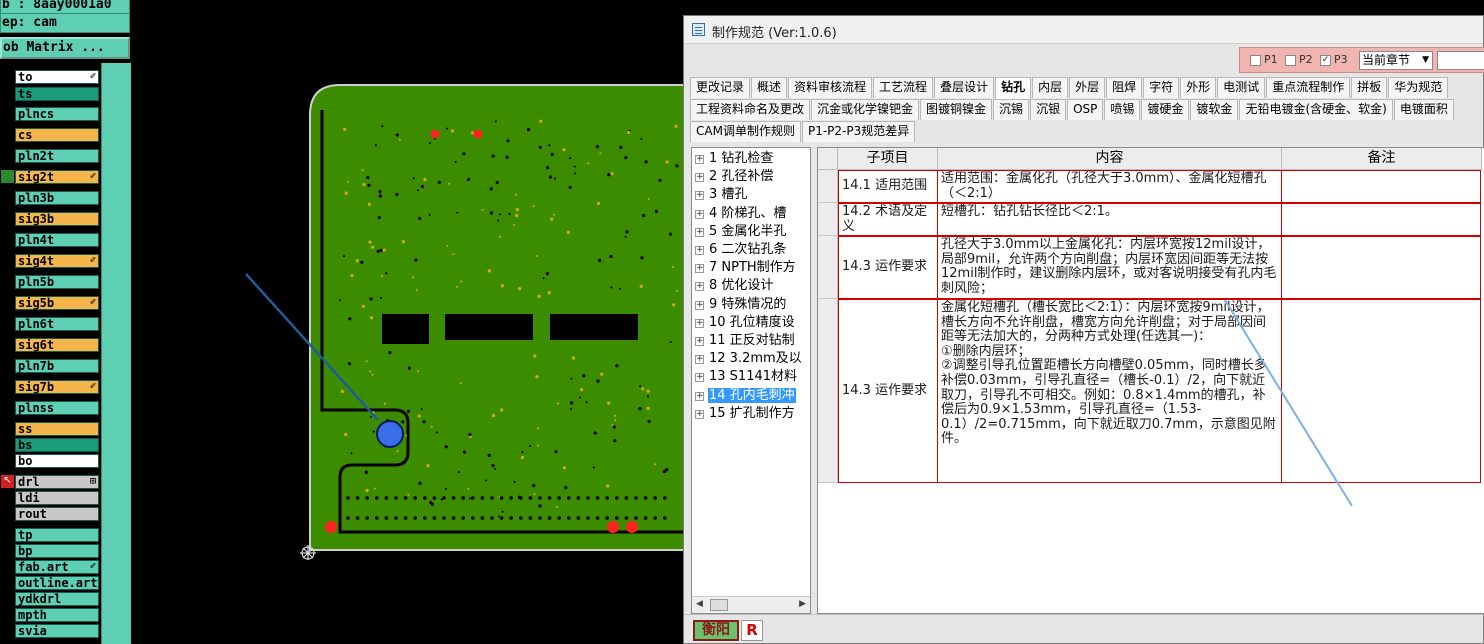 Image resolution: width=1484 pixels, height=644 pixels. Describe the element at coordinates (888, 159) in the screenshot. I see `header-subitem: 子项目` at that location.